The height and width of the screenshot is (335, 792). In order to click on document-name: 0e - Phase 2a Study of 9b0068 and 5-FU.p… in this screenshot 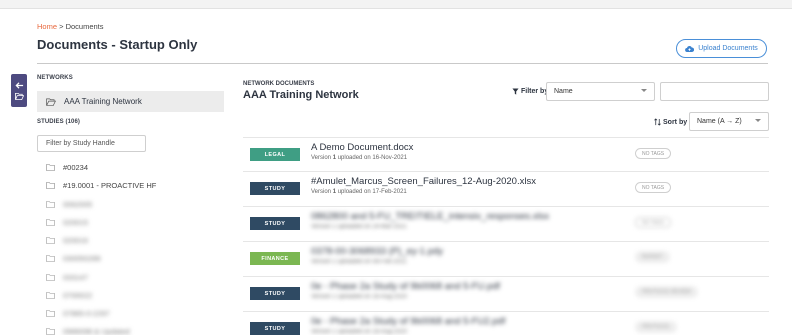, I will do `click(405, 286)`.